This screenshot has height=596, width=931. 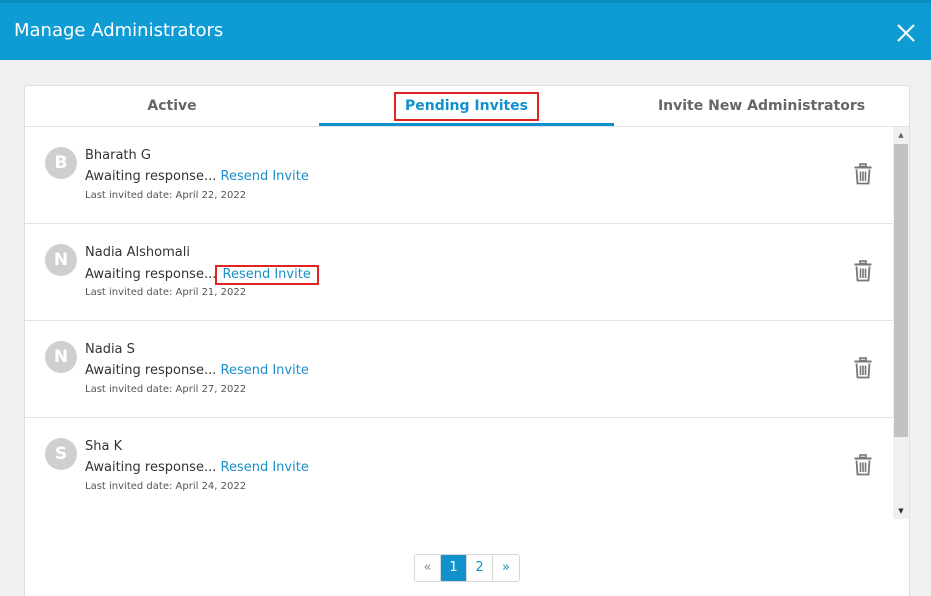 I want to click on tab-invite-new-administrators: Invite New Administrators, so click(x=761, y=106).